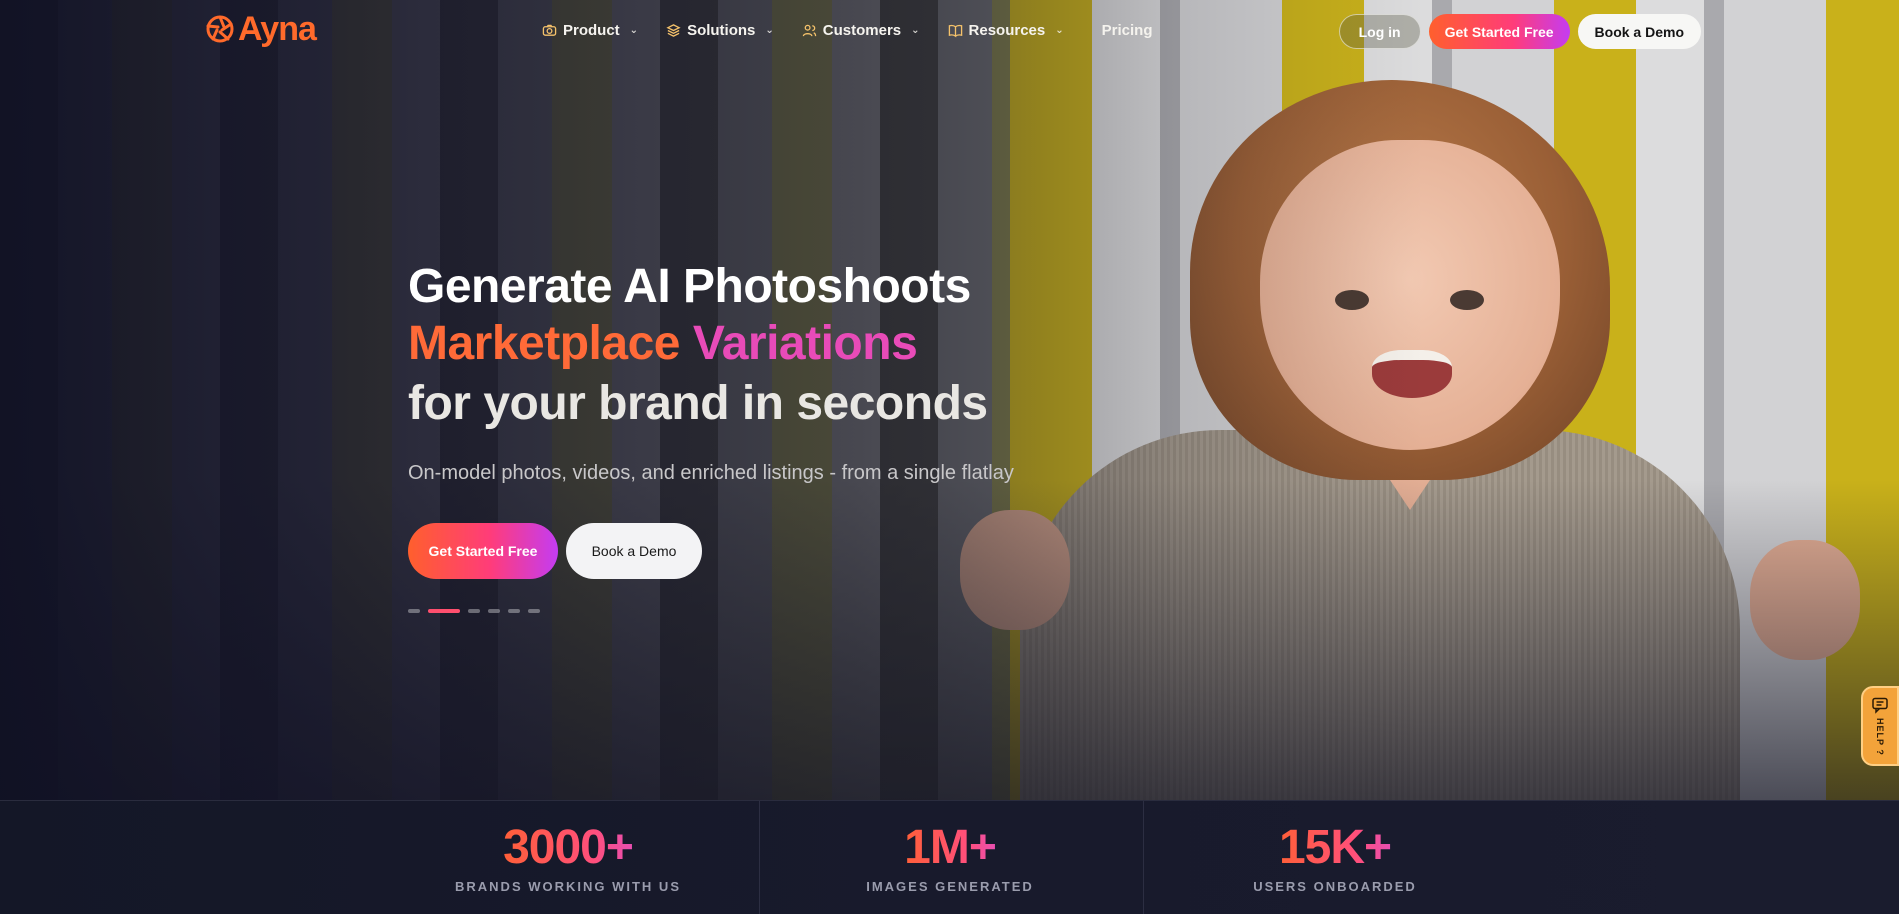  What do you see at coordinates (689, 286) in the screenshot?
I see `hero-headline-line1: Generate AI Photoshoots` at bounding box center [689, 286].